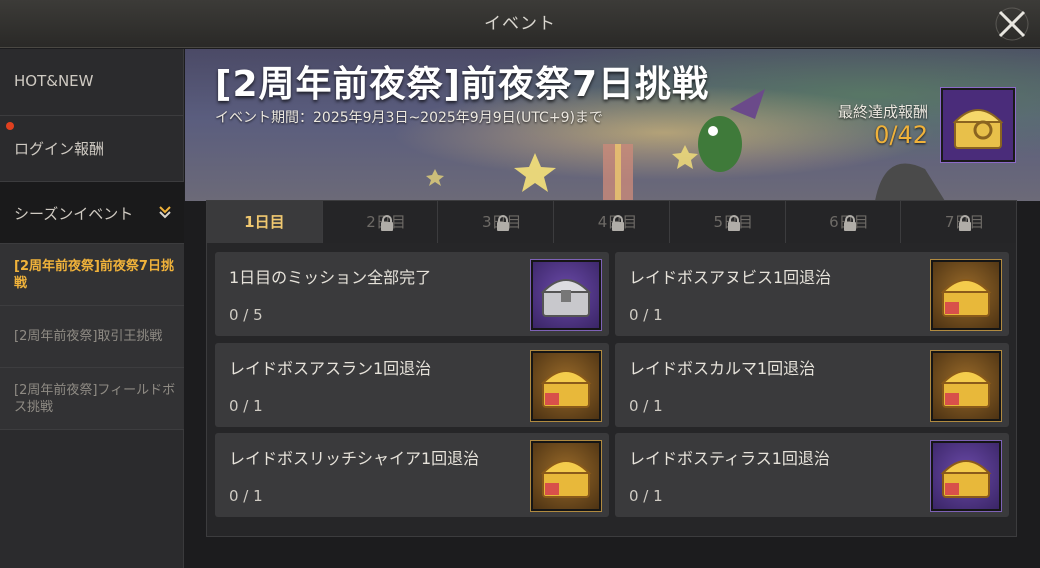 Image resolution: width=1040 pixels, height=568 pixels. What do you see at coordinates (412, 475) in the screenshot?
I see `mission-card: レイドボスリッチシャイア1回退治 0 / 1` at bounding box center [412, 475].